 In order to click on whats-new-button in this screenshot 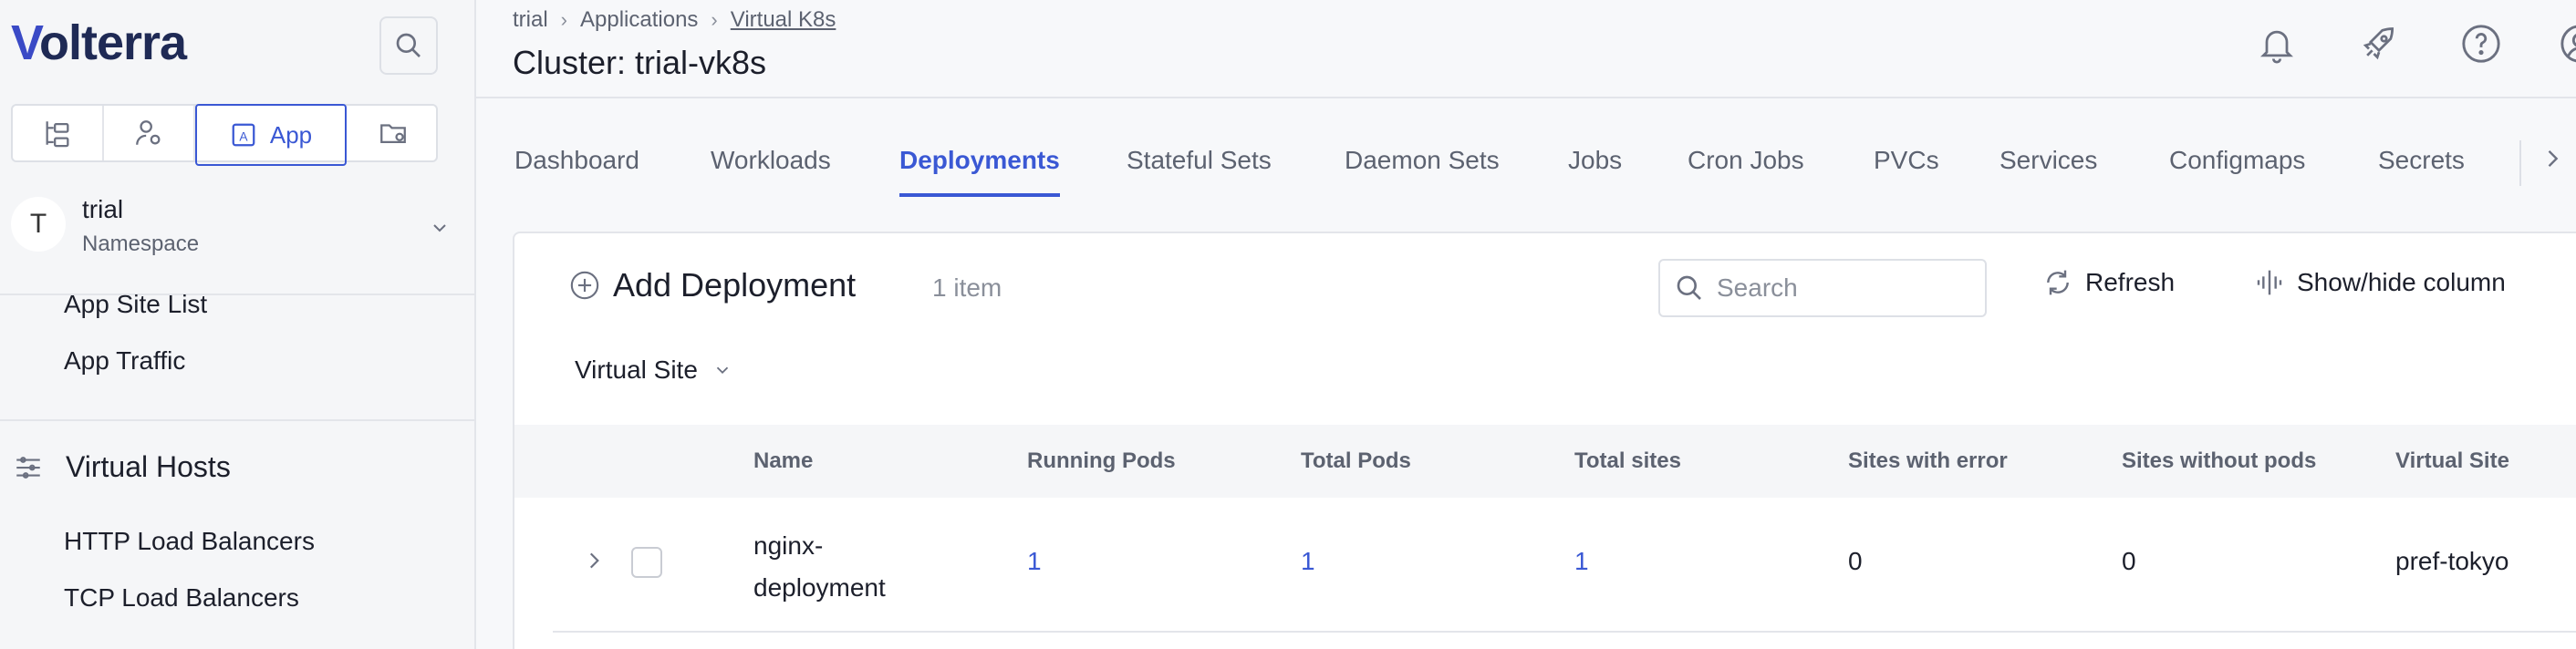, I will do `click(2379, 44)`.